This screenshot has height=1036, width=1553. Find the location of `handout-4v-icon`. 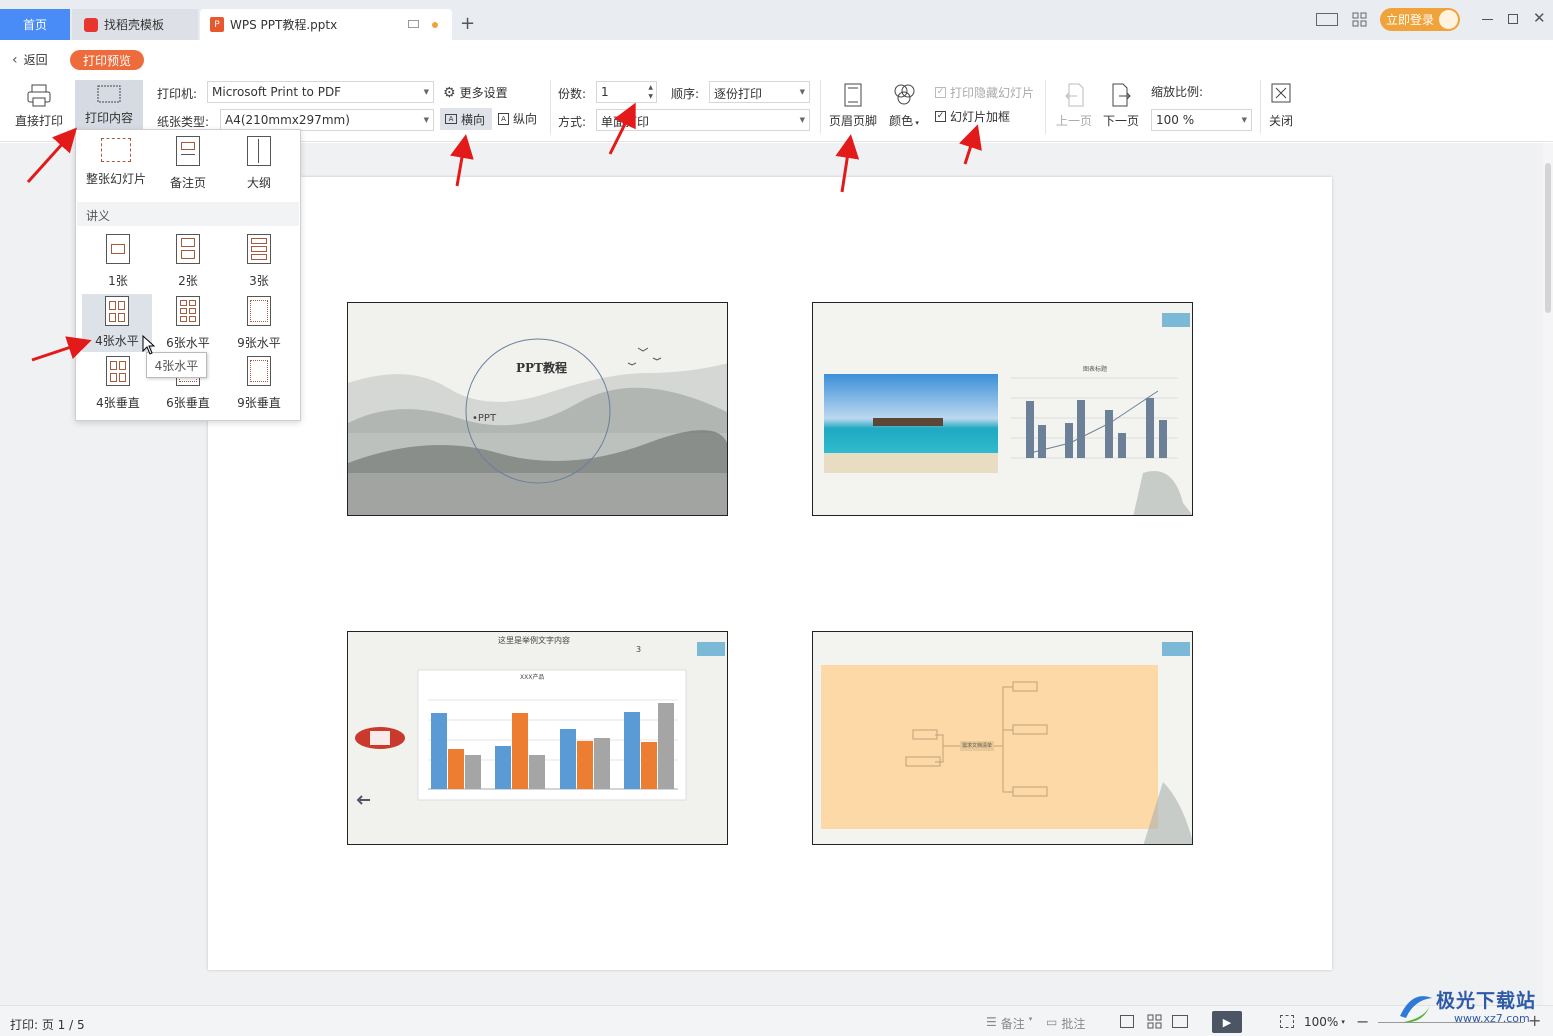

handout-4v-icon is located at coordinates (118, 371).